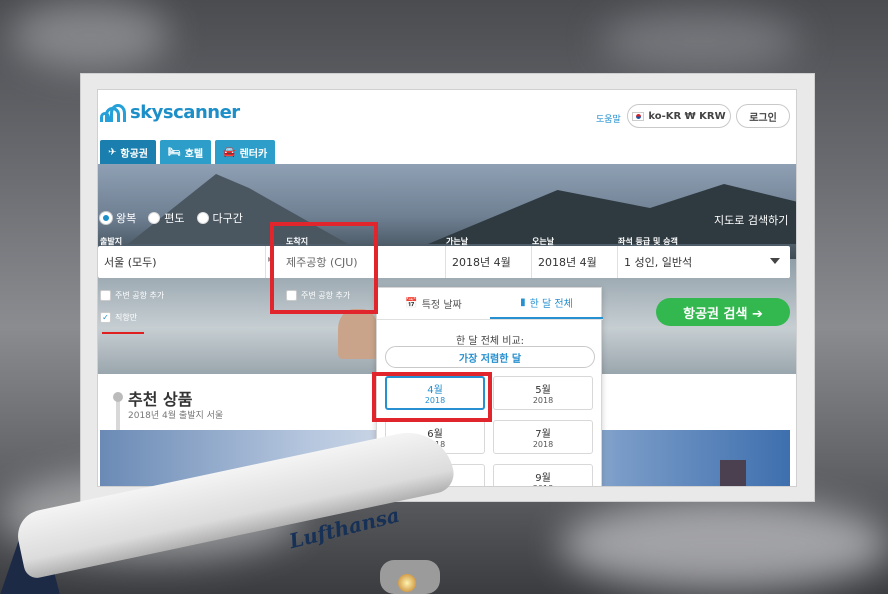 This screenshot has height=594, width=888. Describe the element at coordinates (687, 116) in the screenshot. I see `locale-label: ko-KR ₩ KRW` at that location.